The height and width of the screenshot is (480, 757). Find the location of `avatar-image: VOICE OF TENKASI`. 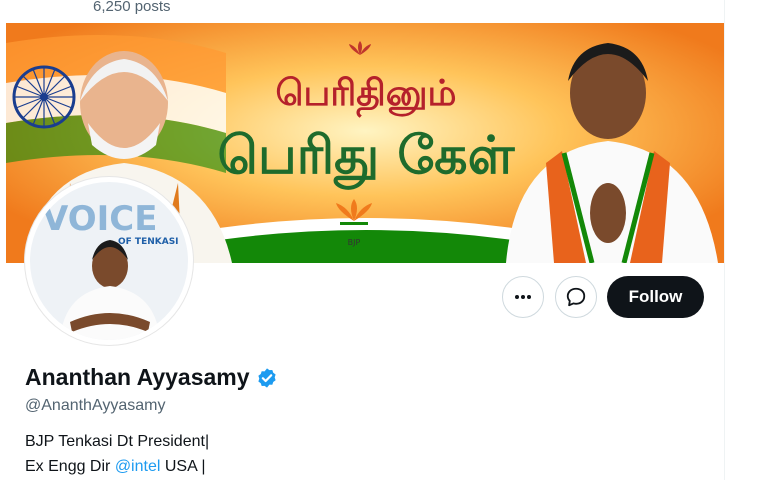

avatar-image: VOICE OF TENKASI is located at coordinates (109, 261).